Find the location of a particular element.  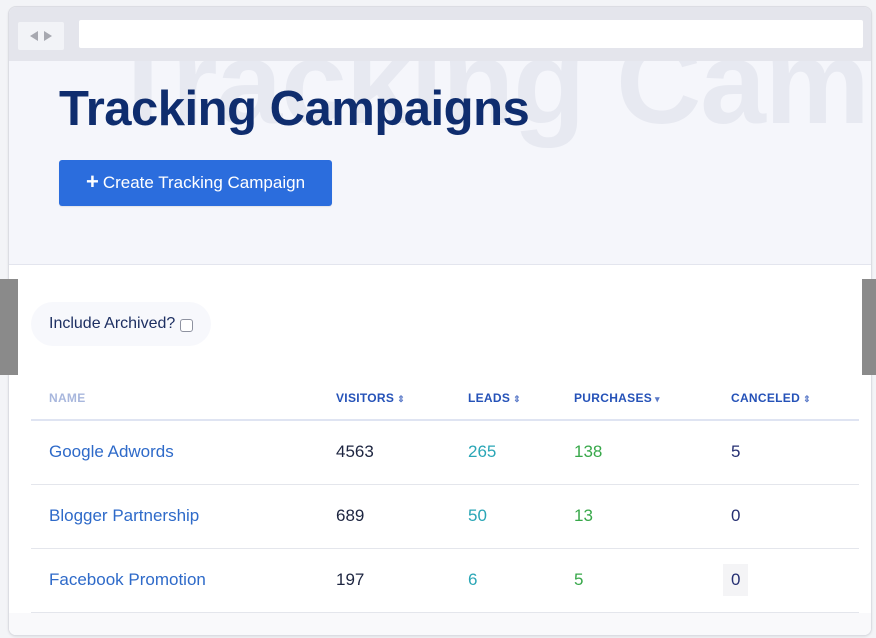

campaign-link: Google Adwords is located at coordinates (111, 451).